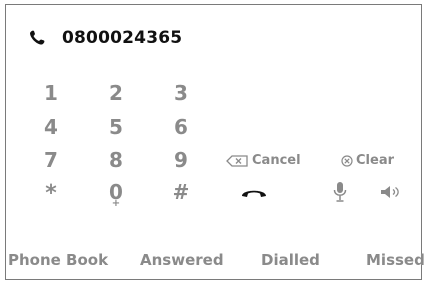 The height and width of the screenshot is (285, 428). I want to click on tab-phone-book: Phone Book, so click(58, 260).